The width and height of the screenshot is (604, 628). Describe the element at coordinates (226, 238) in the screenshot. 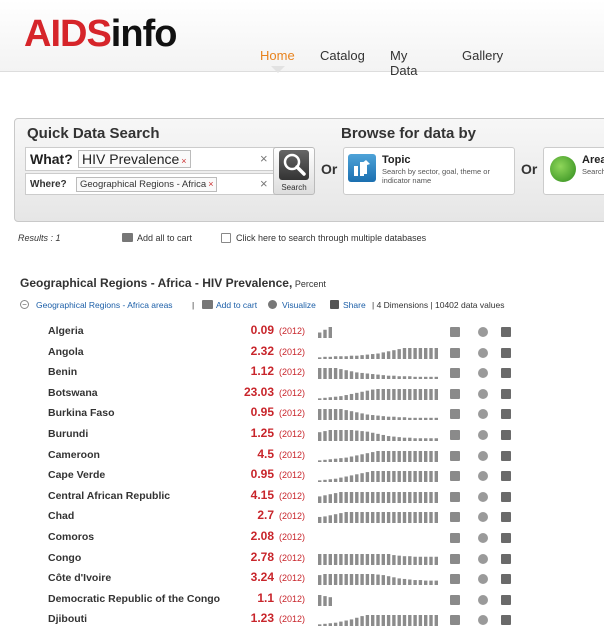

I see `database-icon` at that location.